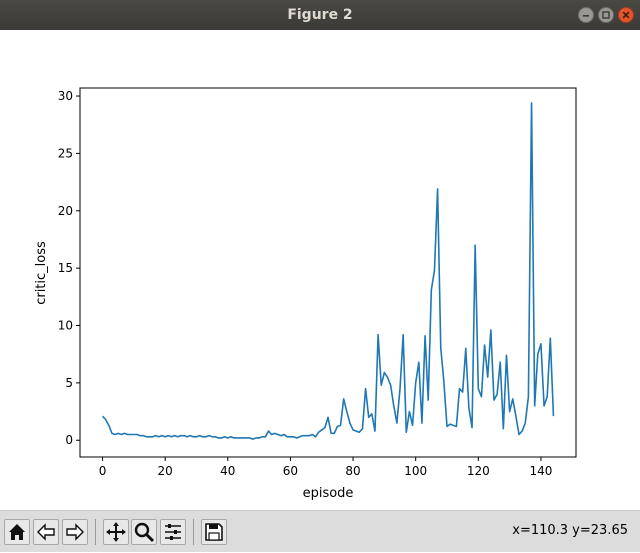  I want to click on x-axis-label: episode, so click(328, 493).